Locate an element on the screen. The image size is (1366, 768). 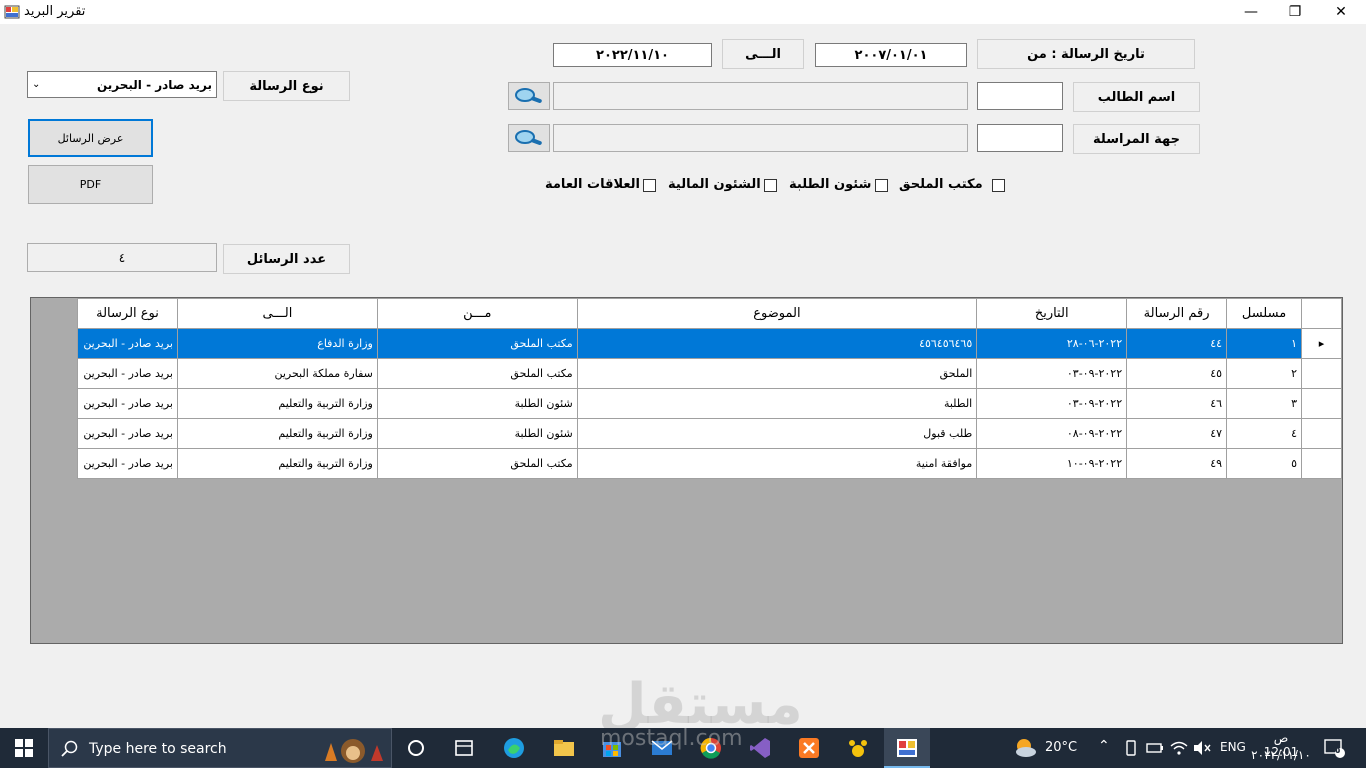
col-header-number: رقم الرسالة is located at coordinates (1177, 313).